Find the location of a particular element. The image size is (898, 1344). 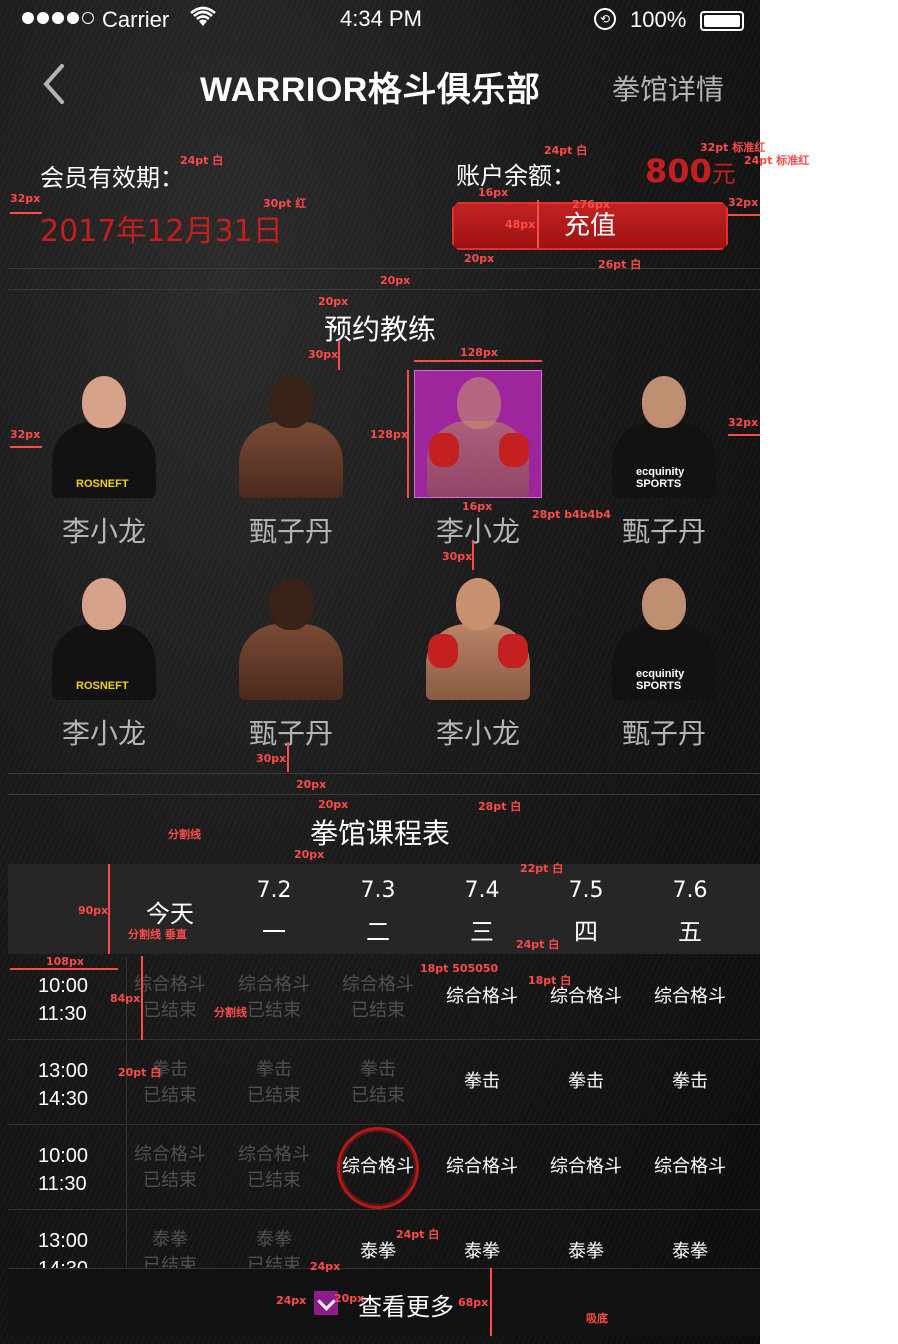

battery-icon is located at coordinates (722, 21).